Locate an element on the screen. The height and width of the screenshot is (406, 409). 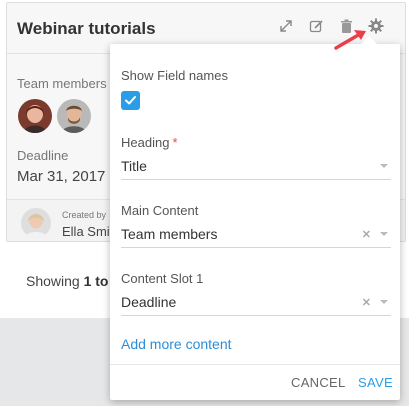
team-members-label: Team members is located at coordinates (62, 83).